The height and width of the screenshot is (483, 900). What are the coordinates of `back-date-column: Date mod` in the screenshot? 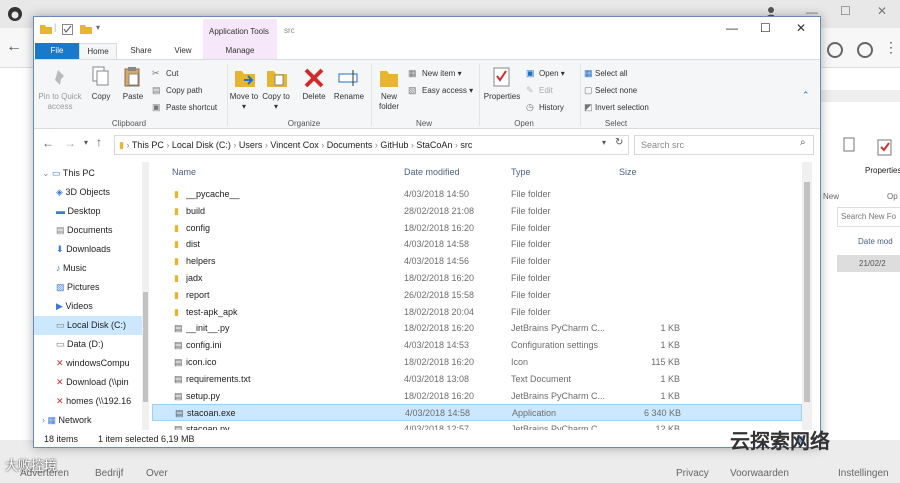 It's located at (875, 241).